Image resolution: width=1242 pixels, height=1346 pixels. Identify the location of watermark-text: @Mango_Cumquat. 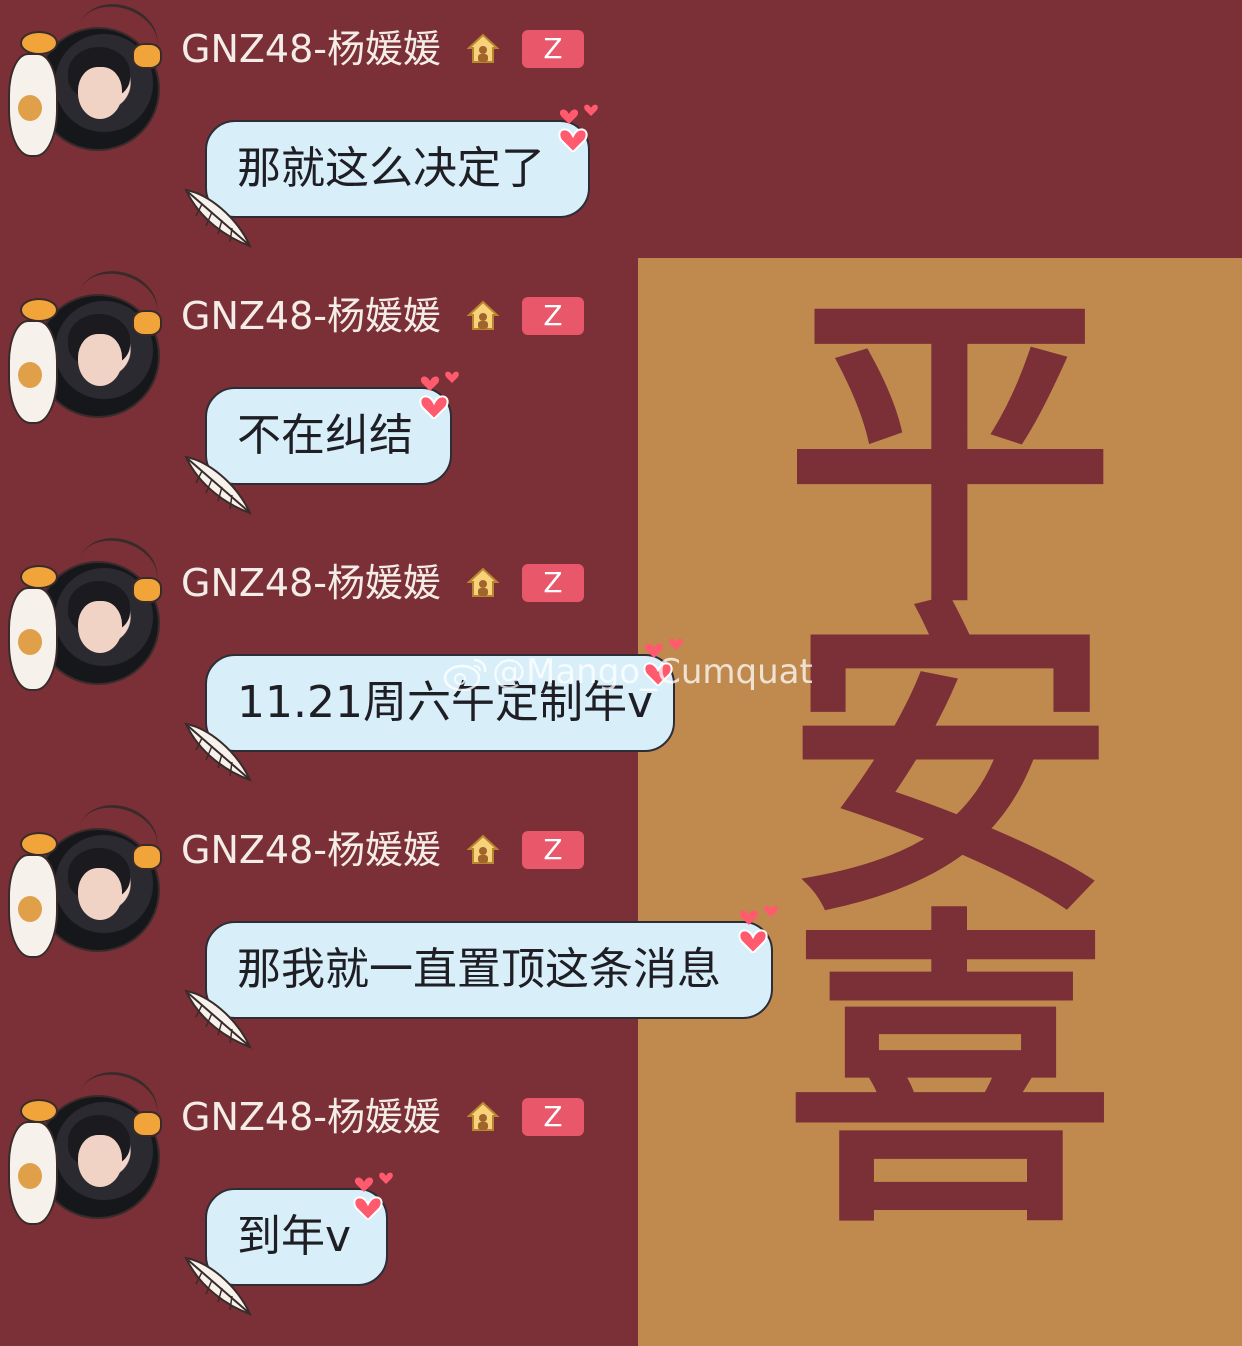
(652, 672).